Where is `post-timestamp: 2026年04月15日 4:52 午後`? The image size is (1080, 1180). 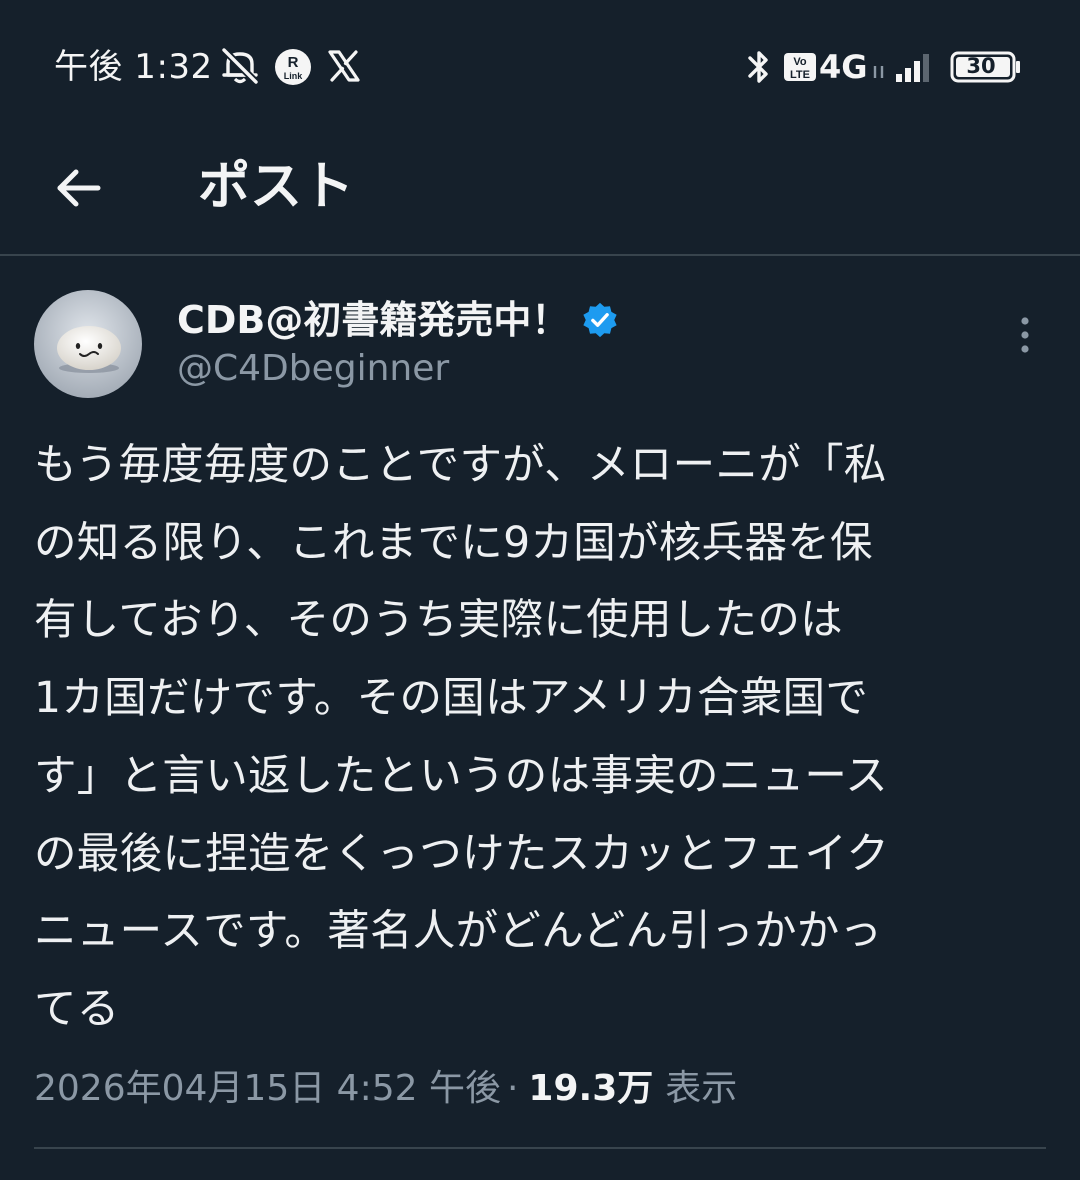
post-timestamp: 2026年04月15日 4:52 午後 is located at coordinates (267, 1089).